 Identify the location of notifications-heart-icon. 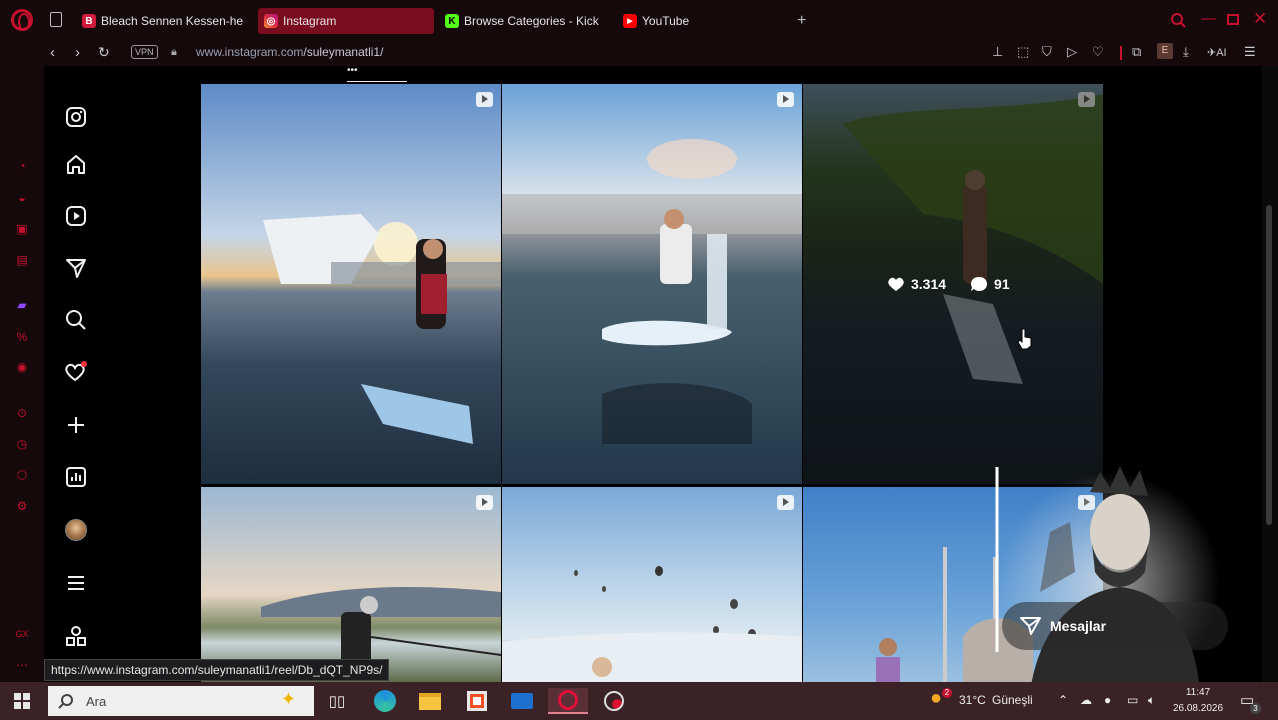
(76, 372).